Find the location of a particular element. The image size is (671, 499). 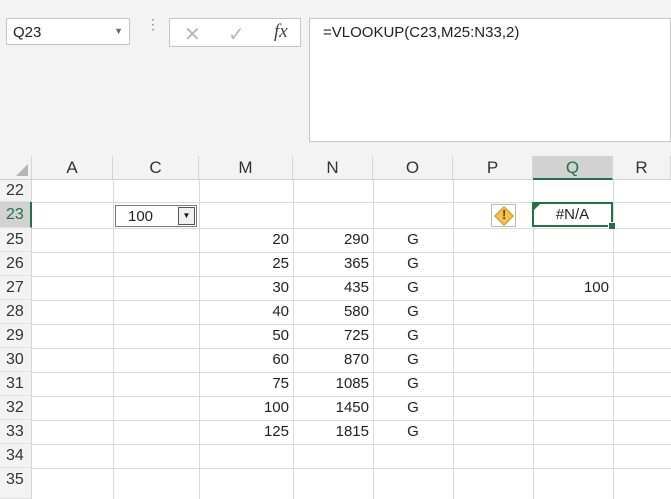

table-cell-n: 290 is located at coordinates (333, 240).